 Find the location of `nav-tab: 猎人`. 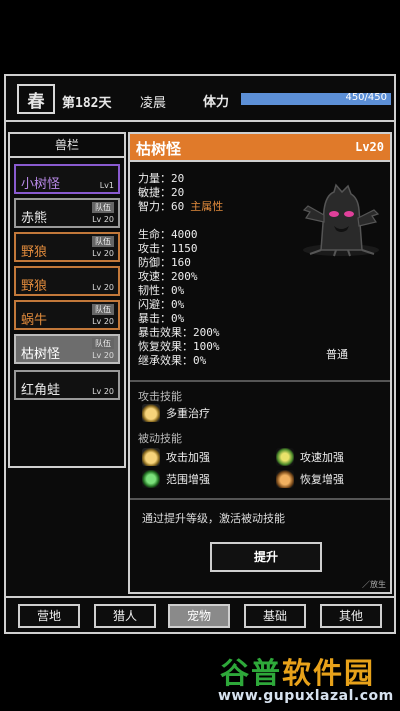

nav-tab: 猎人 is located at coordinates (125, 616).